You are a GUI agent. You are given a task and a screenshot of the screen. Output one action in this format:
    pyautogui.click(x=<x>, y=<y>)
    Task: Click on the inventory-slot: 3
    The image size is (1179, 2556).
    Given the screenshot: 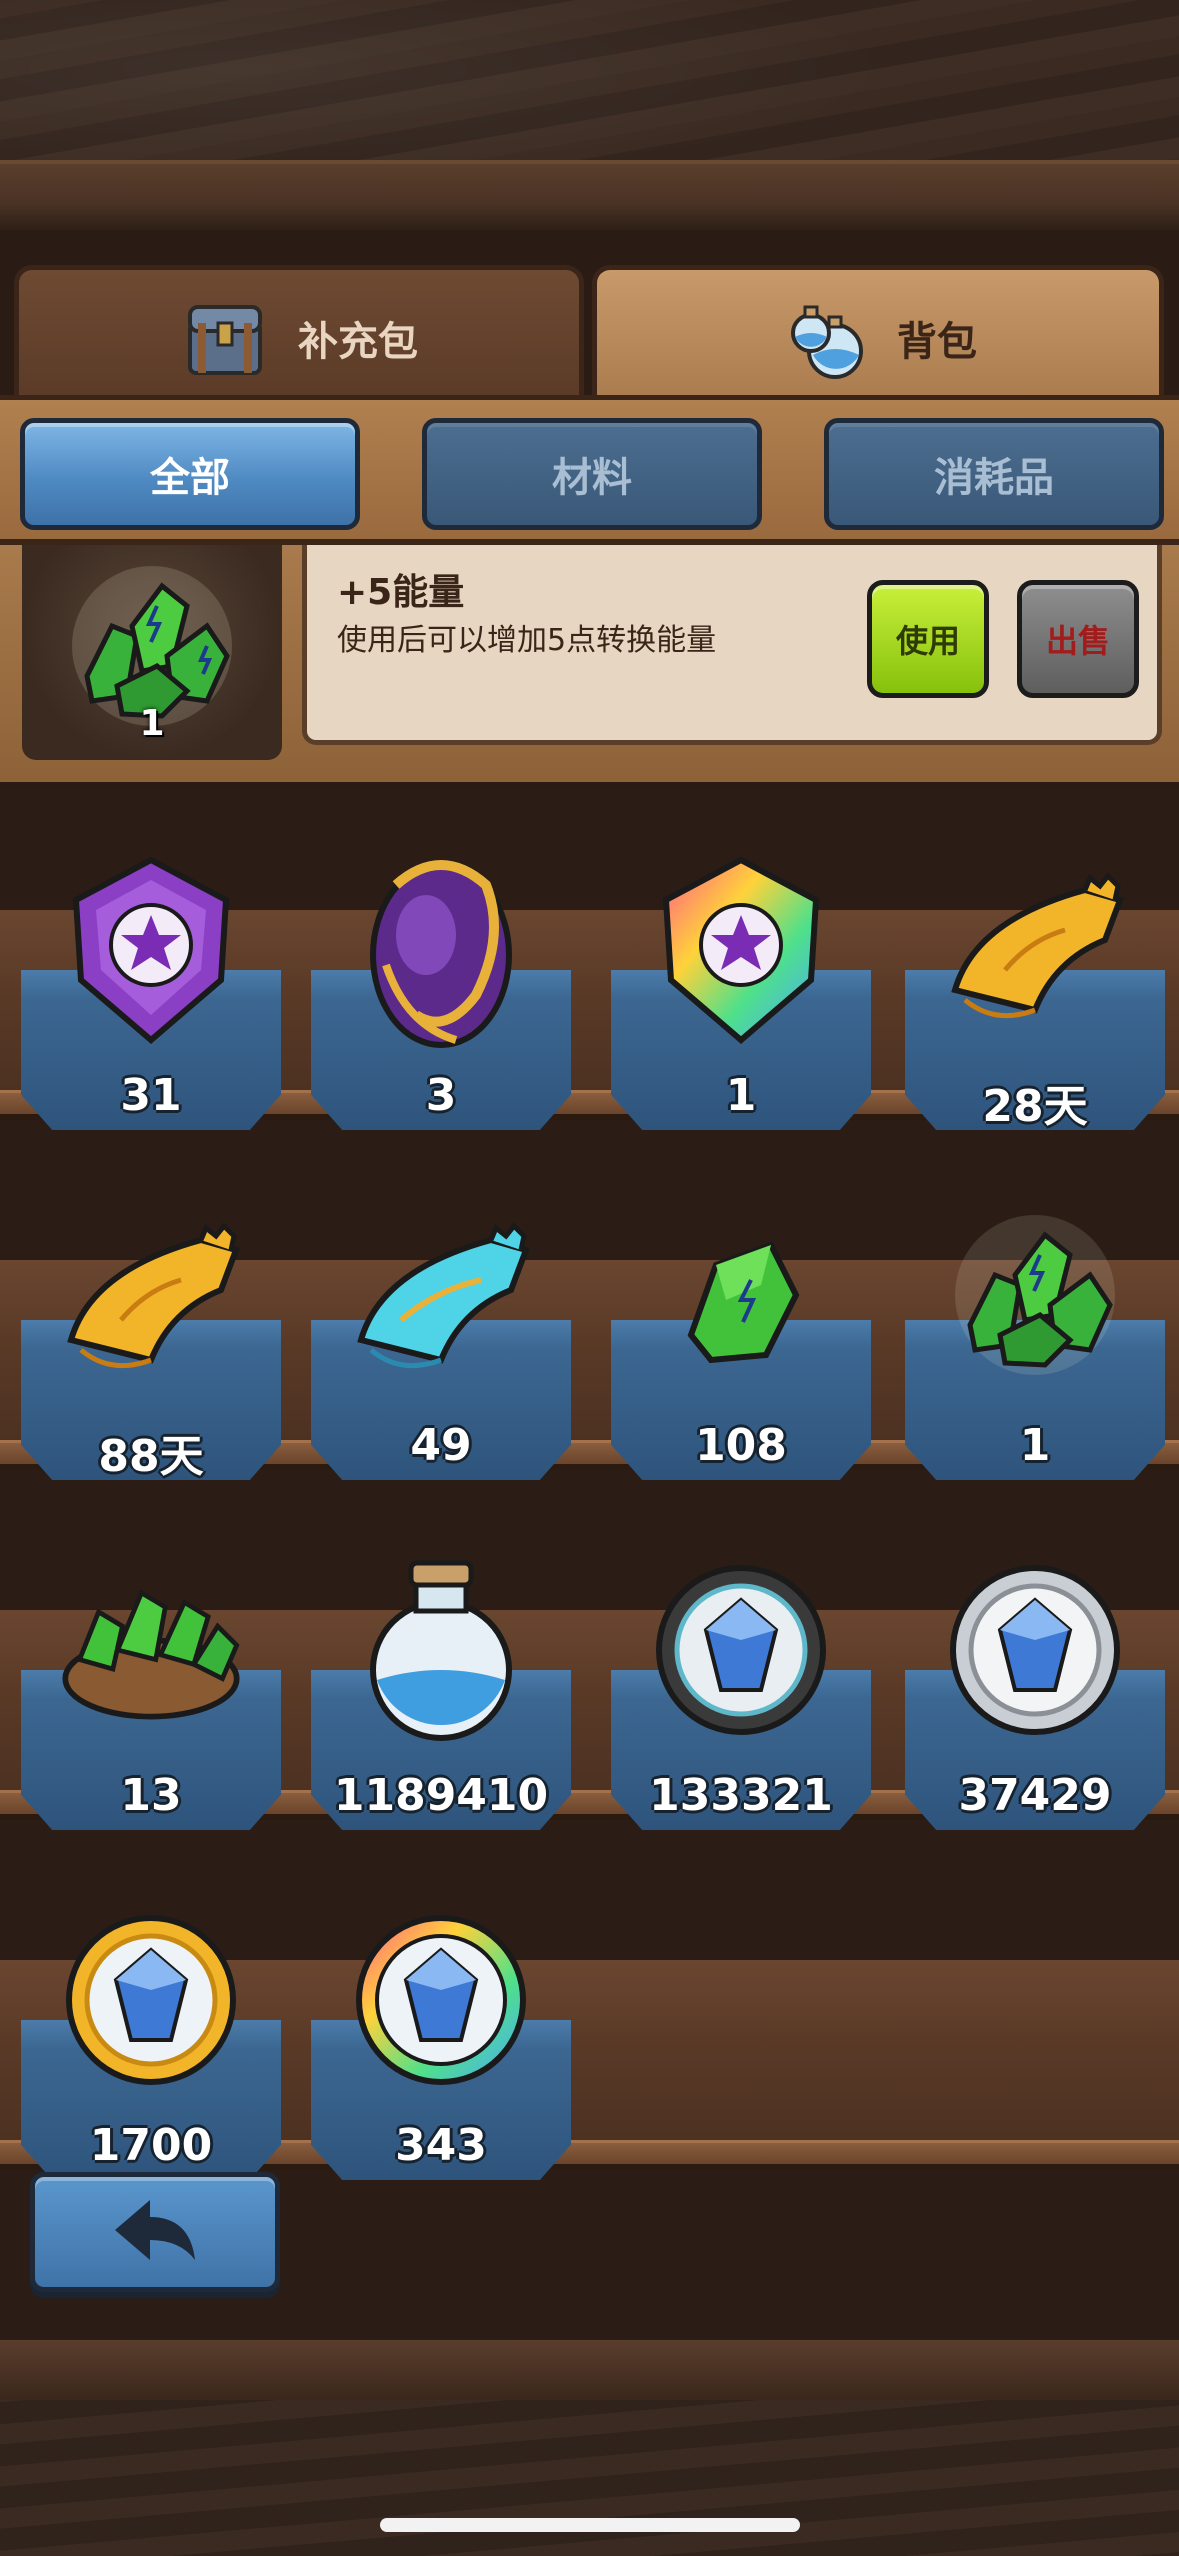 What is the action you would take?
    pyautogui.click(x=441, y=995)
    